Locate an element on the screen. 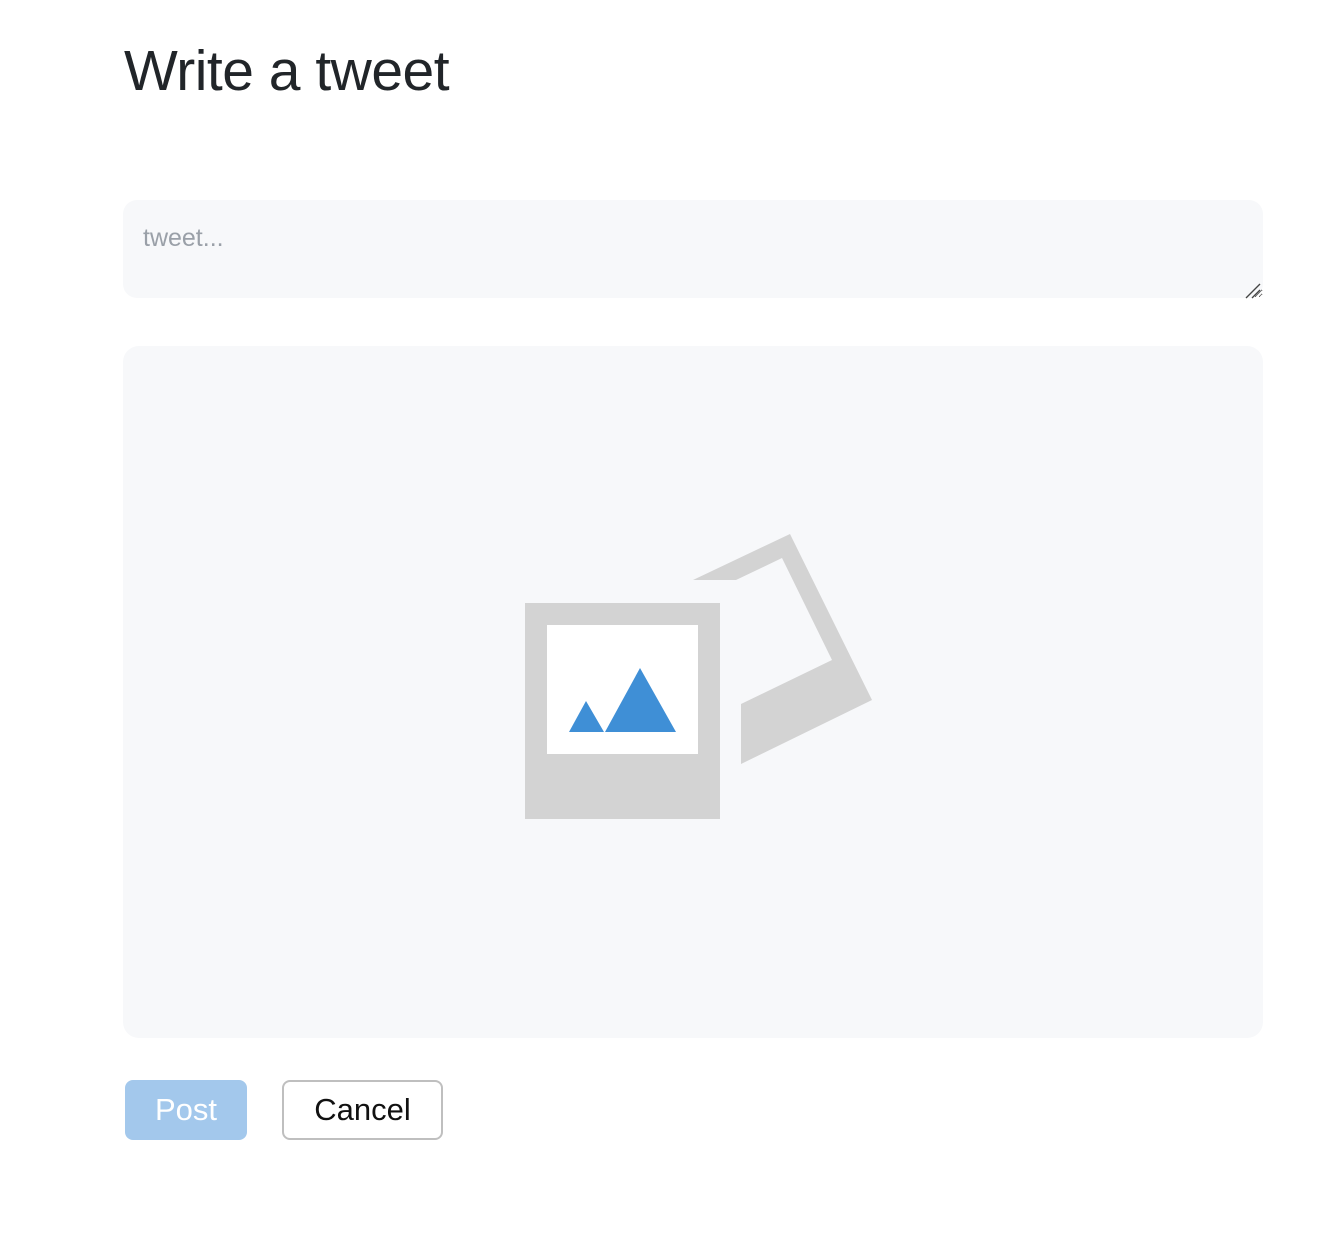  photo-placeholder-icon is located at coordinates (698, 676).